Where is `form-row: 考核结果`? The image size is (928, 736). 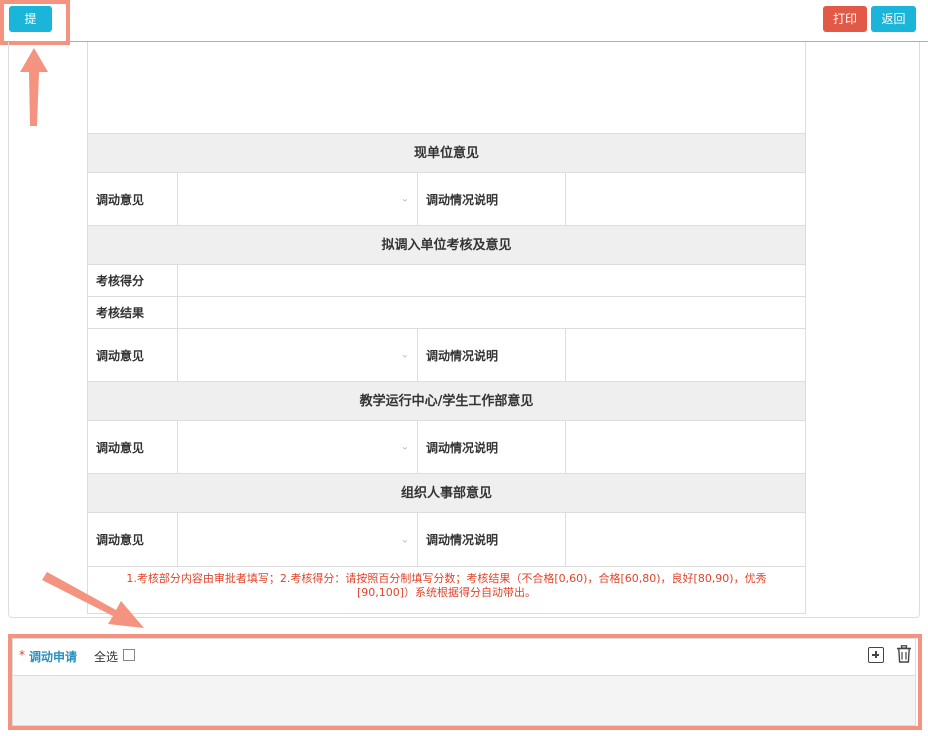 form-row: 考核结果 is located at coordinates (446, 313).